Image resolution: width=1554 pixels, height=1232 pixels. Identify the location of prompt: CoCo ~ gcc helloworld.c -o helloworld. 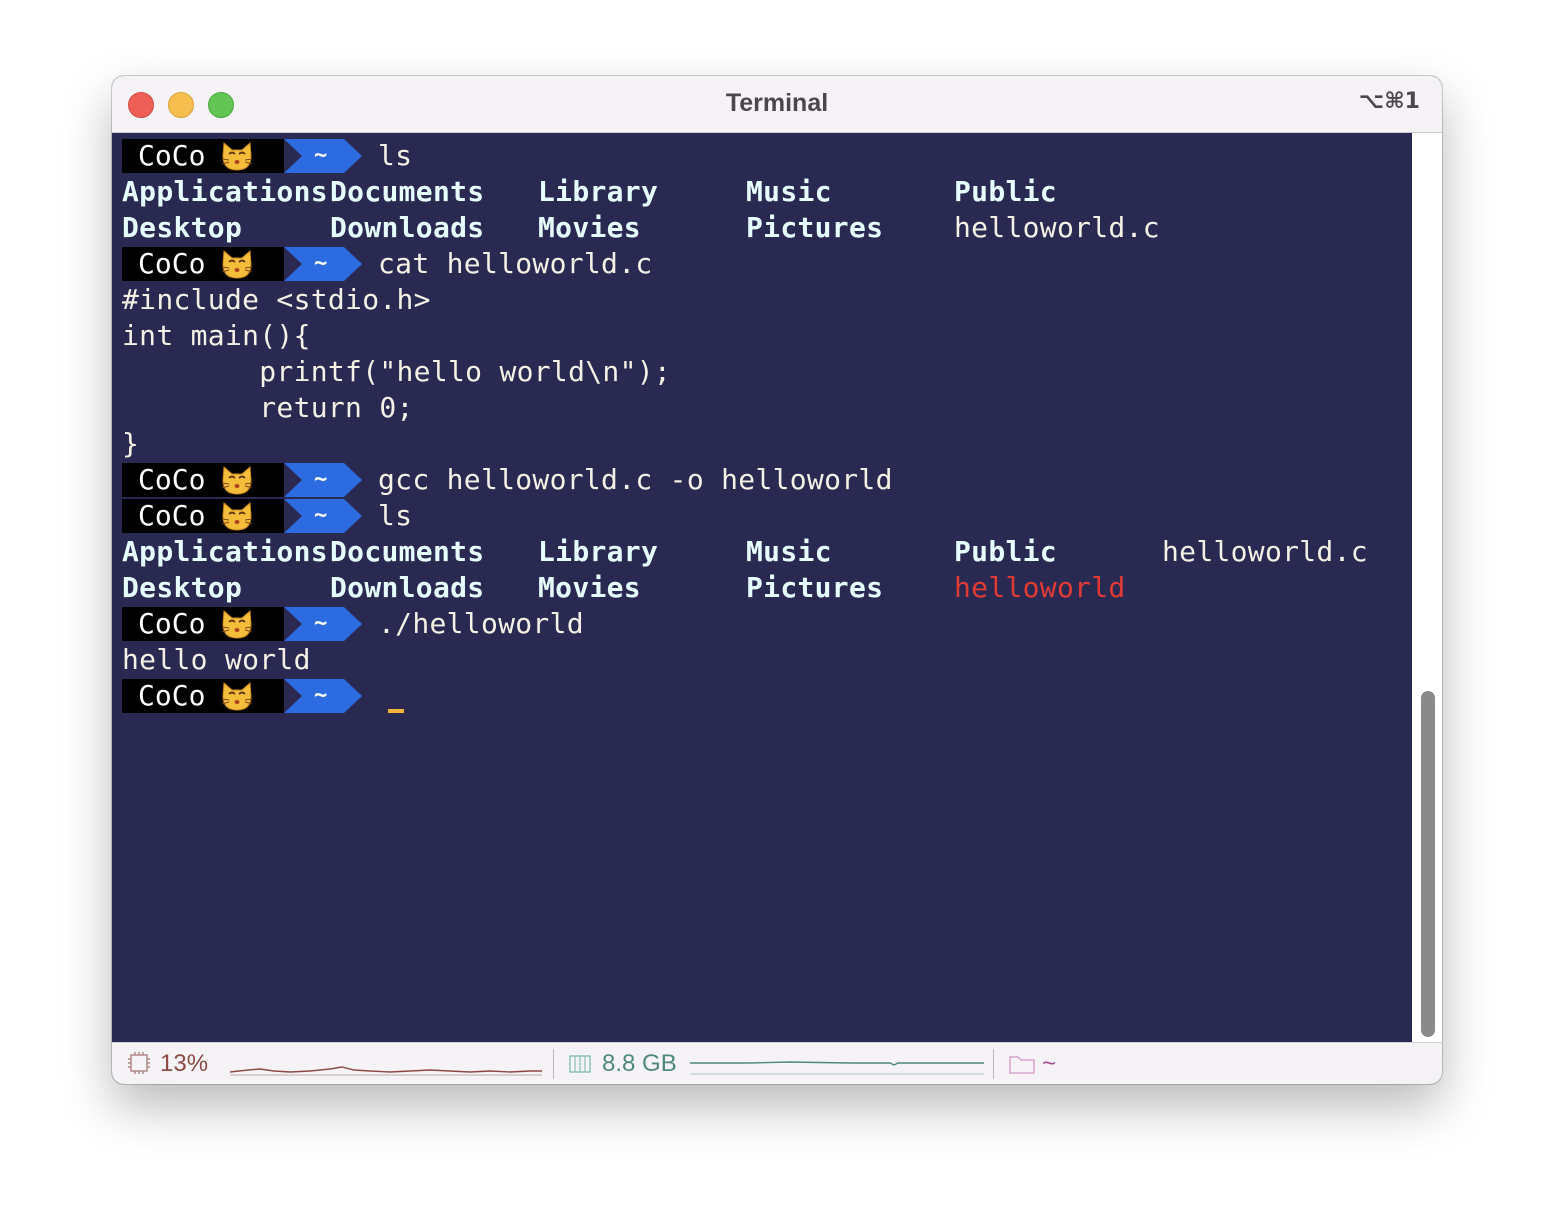
(507, 480).